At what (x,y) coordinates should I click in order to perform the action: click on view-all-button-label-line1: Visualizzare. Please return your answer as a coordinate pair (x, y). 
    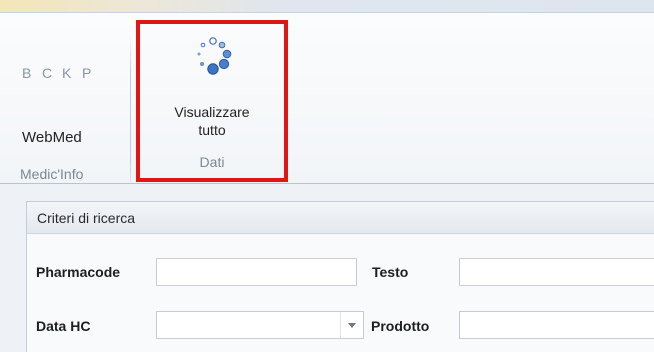
    Looking at the image, I should click on (212, 112).